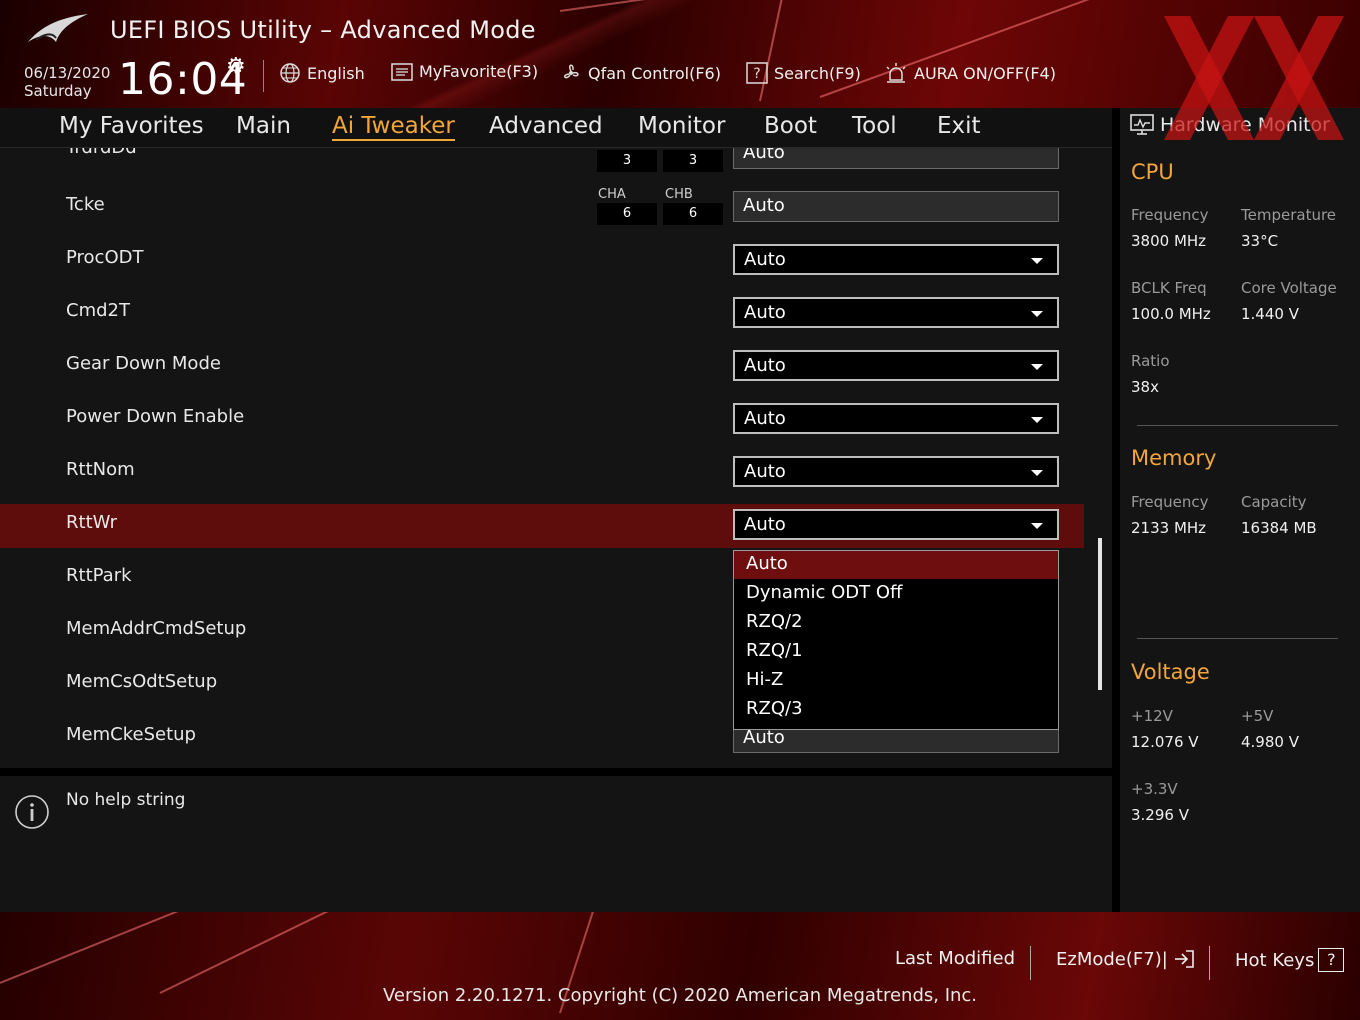  I want to click on setting-row-tcke: Tcke CHA CHB 6 6 Auto, so click(542, 205).